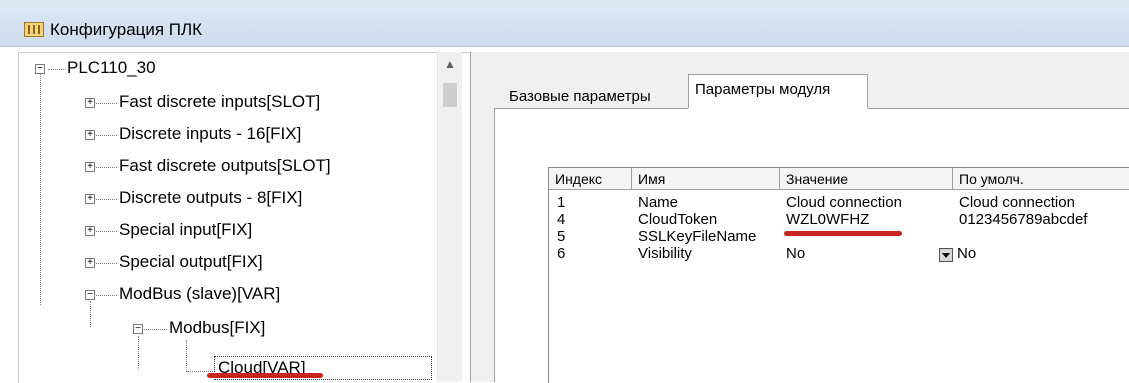 The image size is (1129, 383). I want to click on cell-index: 6, so click(561, 253).